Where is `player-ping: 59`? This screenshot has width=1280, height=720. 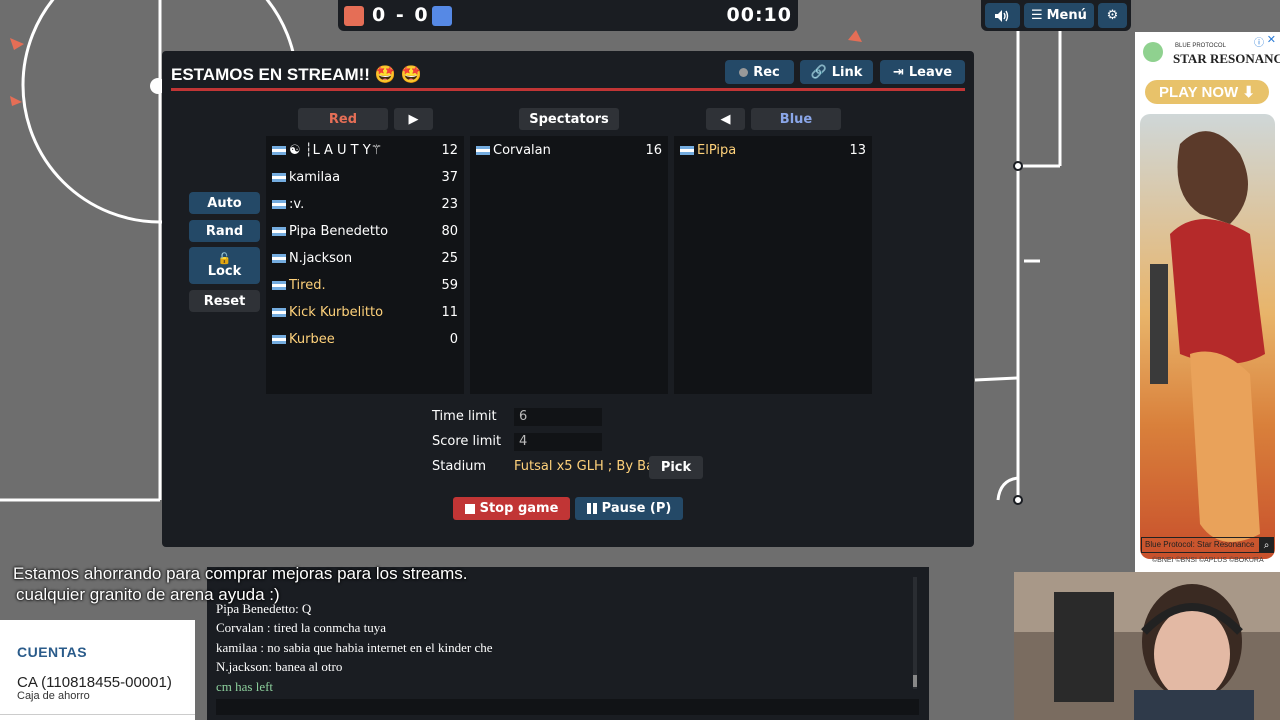 player-ping: 59 is located at coordinates (449, 285).